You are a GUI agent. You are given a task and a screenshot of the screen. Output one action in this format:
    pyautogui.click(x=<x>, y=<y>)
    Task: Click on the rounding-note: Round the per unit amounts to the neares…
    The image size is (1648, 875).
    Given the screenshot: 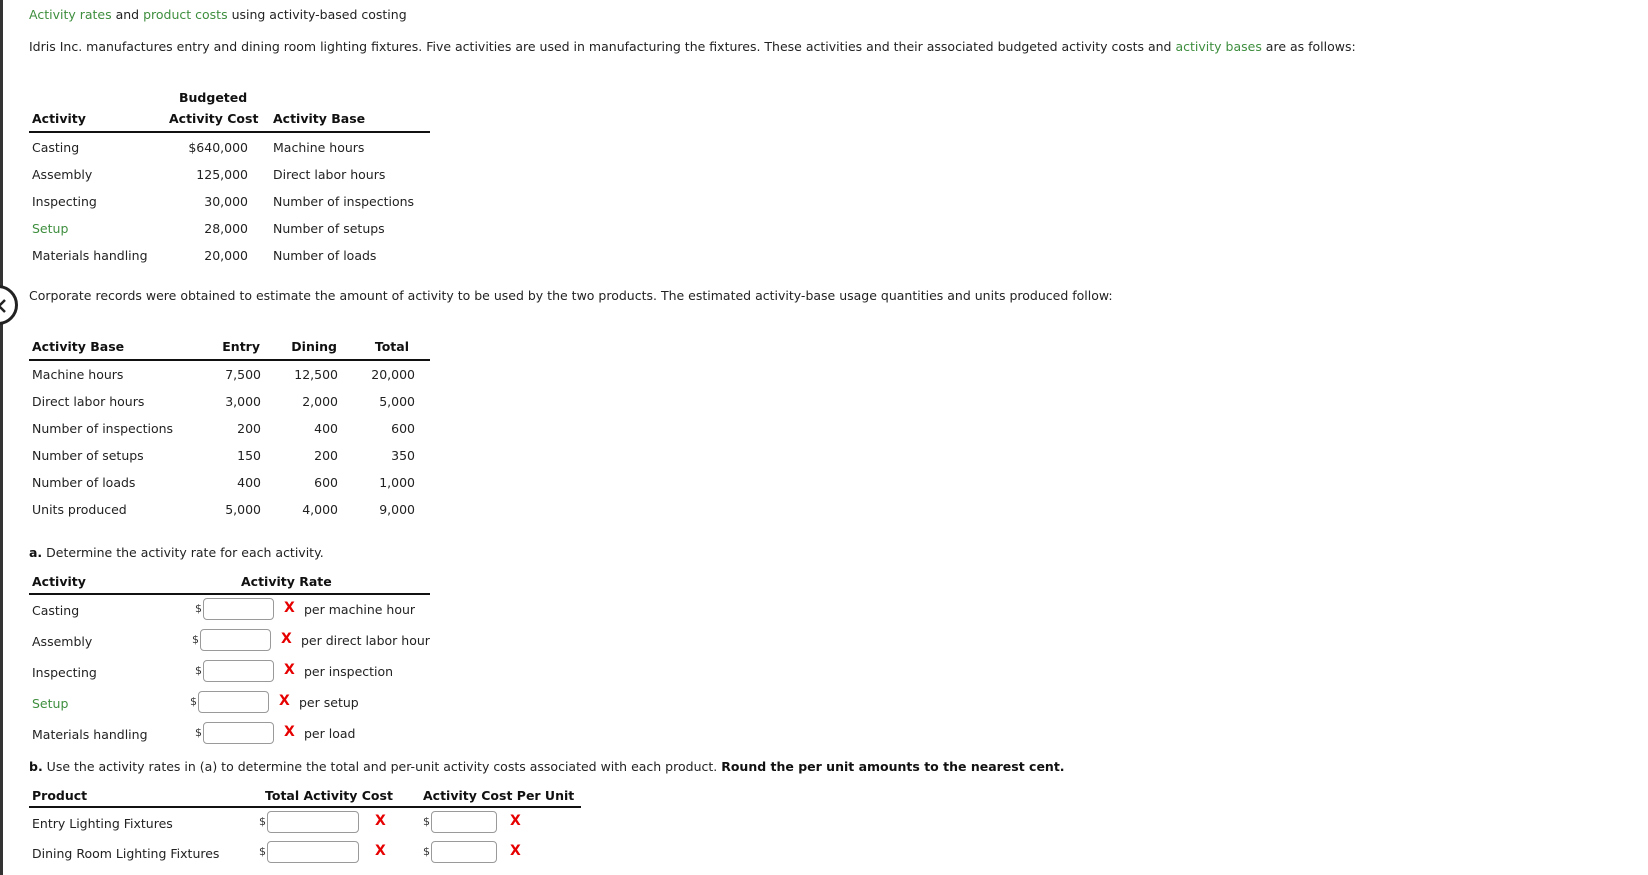 What is the action you would take?
    pyautogui.click(x=893, y=766)
    